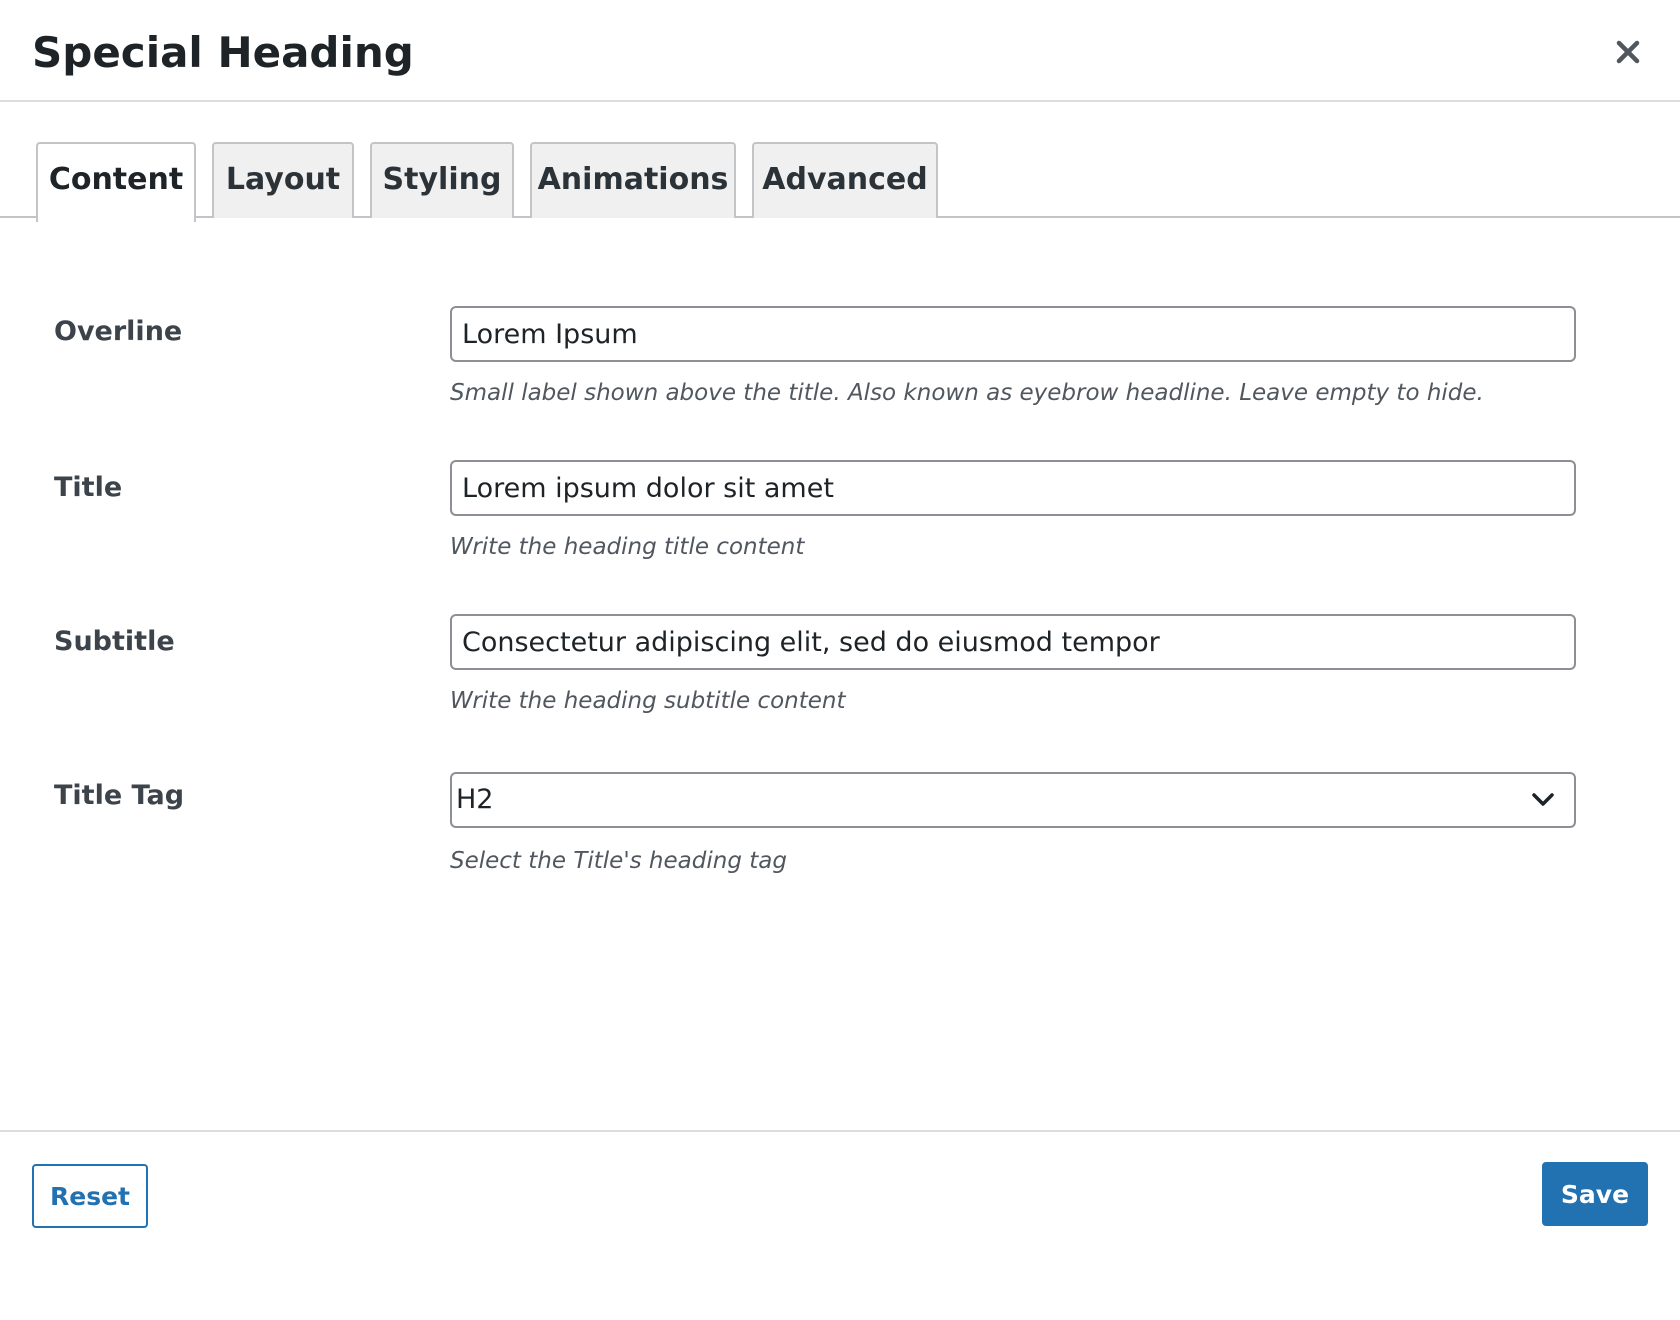 The image size is (1680, 1320). Describe the element at coordinates (116, 182) in the screenshot. I see `tab-content: Content` at that location.